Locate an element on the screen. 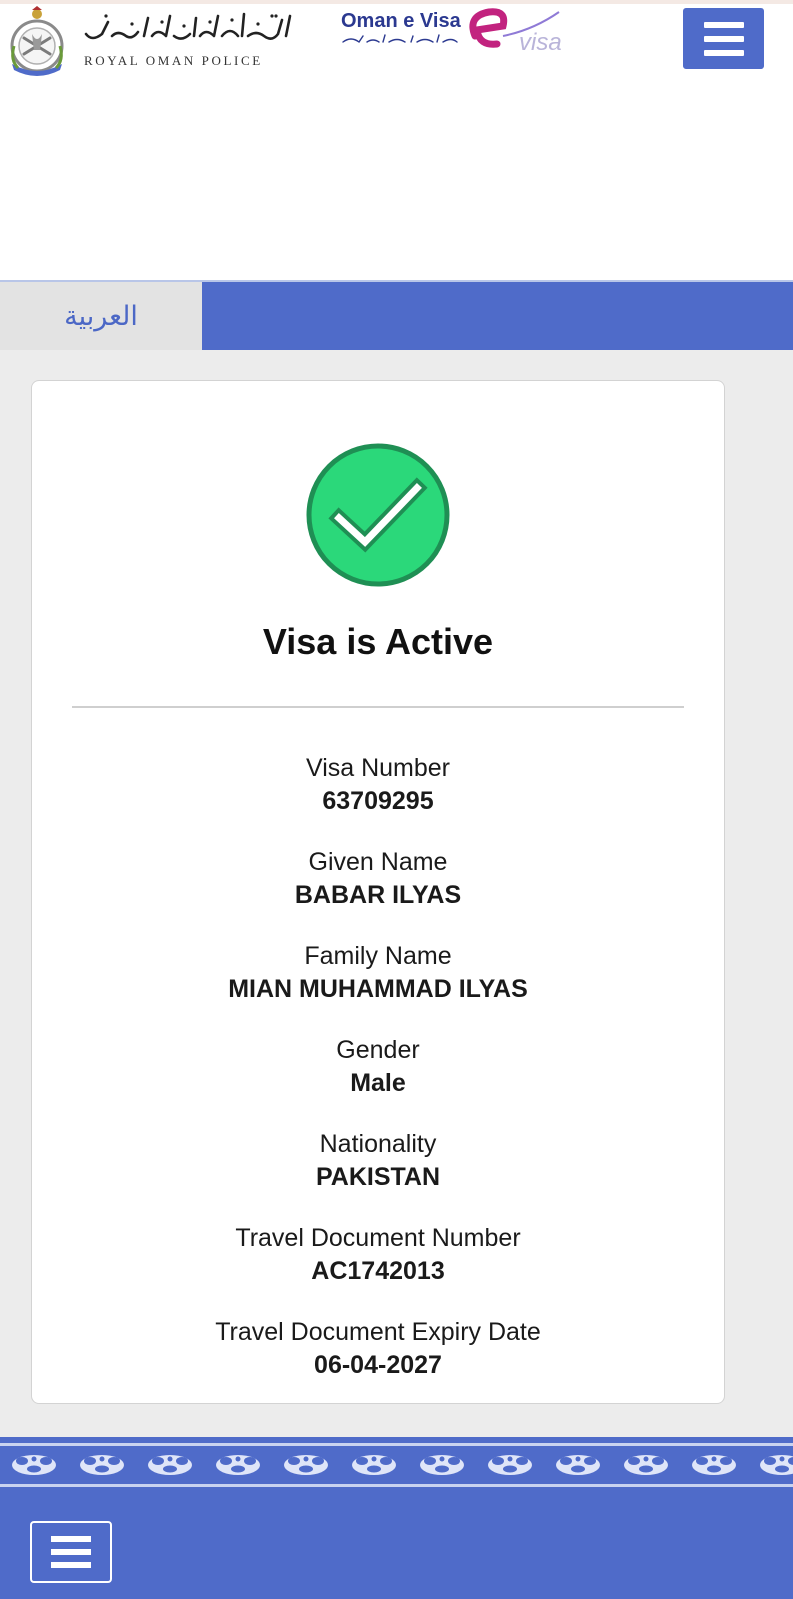  header-menu-button is located at coordinates (723, 38).